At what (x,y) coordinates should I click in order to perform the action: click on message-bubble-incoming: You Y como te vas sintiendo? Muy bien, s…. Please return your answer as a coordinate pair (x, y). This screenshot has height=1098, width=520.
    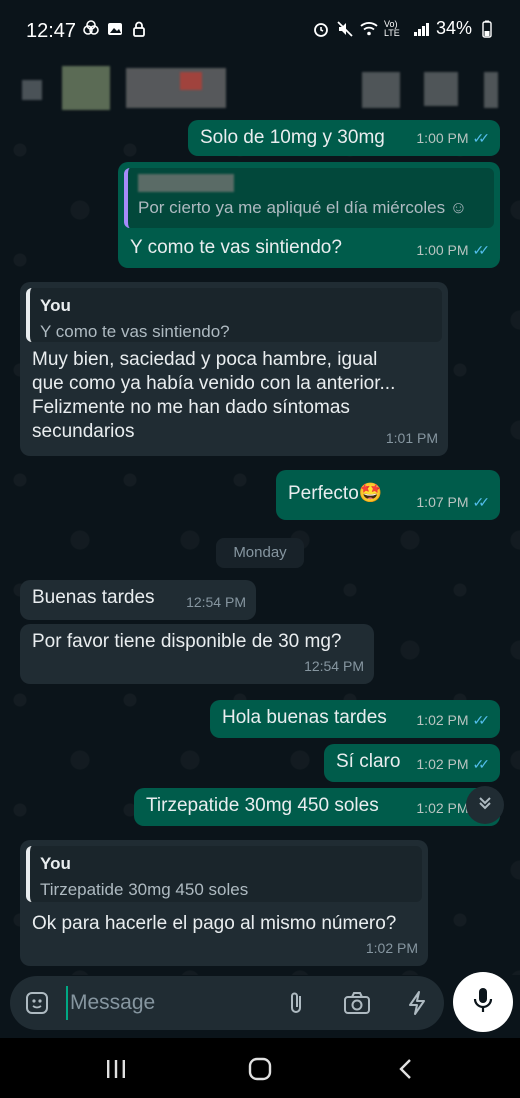
    Looking at the image, I should click on (234, 369).